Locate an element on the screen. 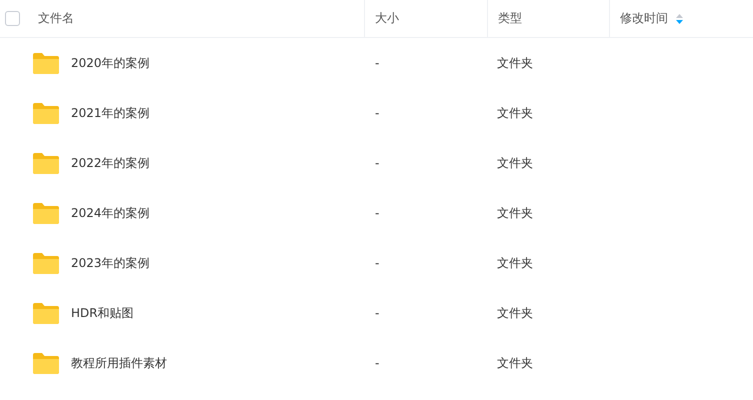 Image resolution: width=753 pixels, height=400 pixels. select-all-checkbox is located at coordinates (12, 18).